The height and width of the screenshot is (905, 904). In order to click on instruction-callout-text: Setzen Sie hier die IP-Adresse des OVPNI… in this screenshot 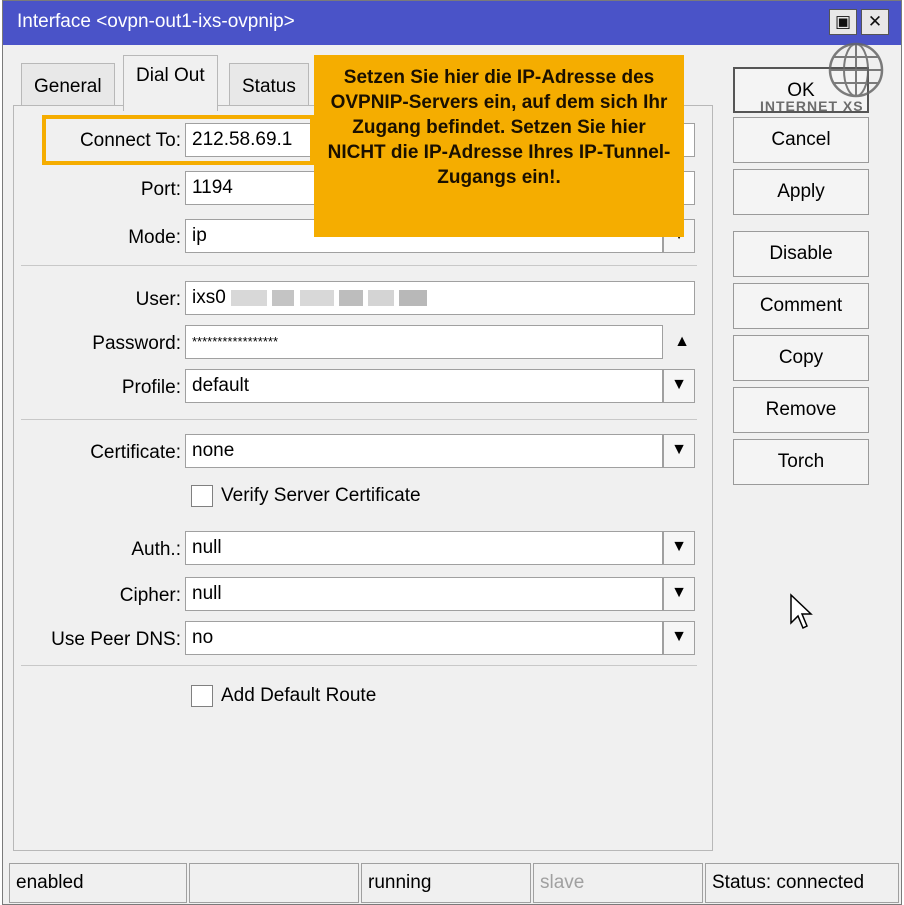, I will do `click(499, 127)`.